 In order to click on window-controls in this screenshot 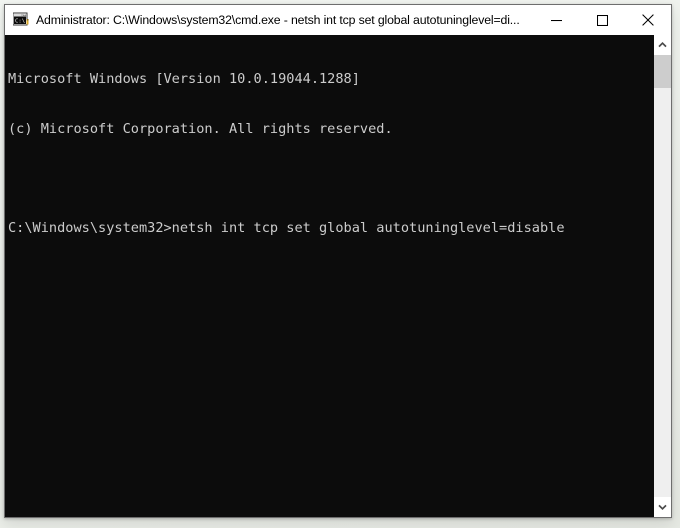, I will do `click(602, 20)`.